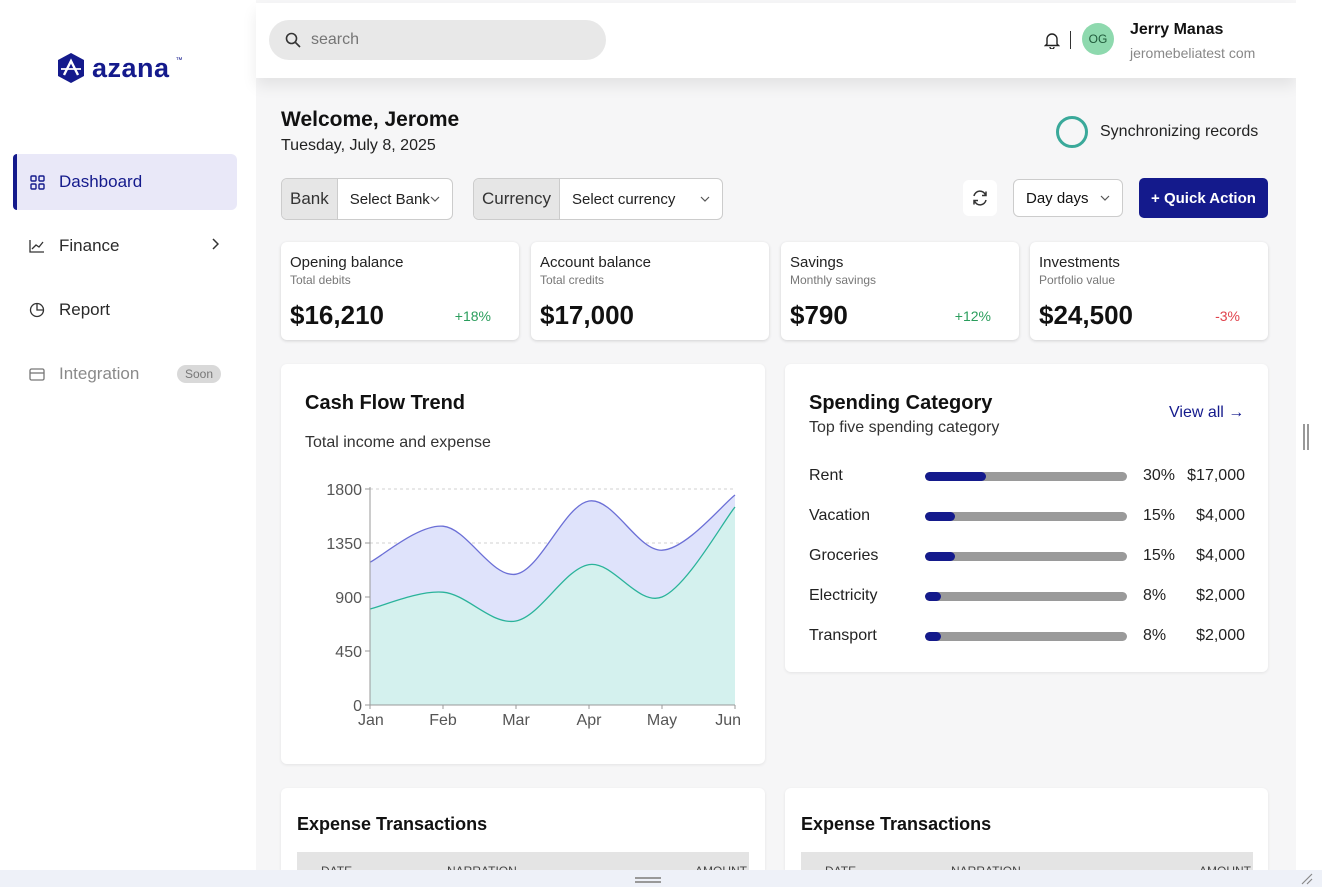 This screenshot has height=887, width=1322. I want to click on x-tick-label: Apr, so click(590, 720).